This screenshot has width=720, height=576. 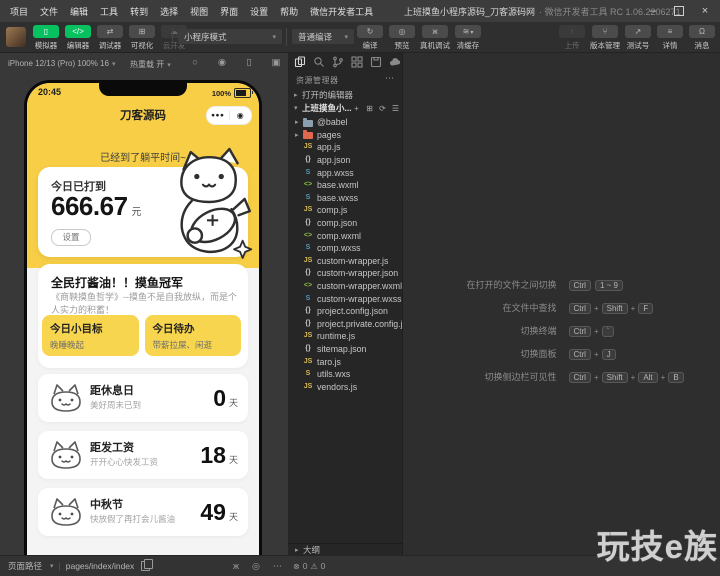 What do you see at coordinates (389, 78) in the screenshot?
I see `more-actions-icon: ⋯` at bounding box center [389, 78].